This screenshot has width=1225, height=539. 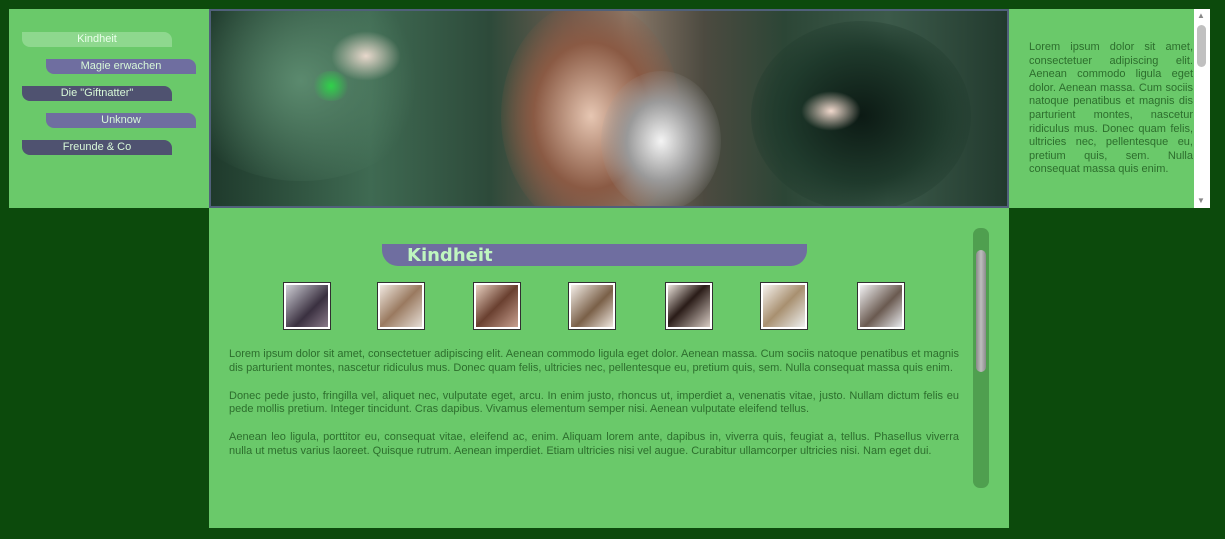 What do you see at coordinates (97, 39) in the screenshot?
I see `nav-item-kindheit: Kindheit` at bounding box center [97, 39].